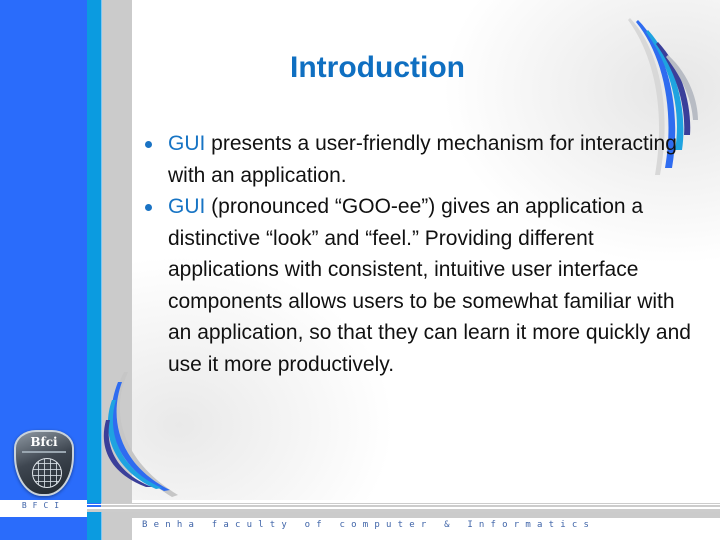 The height and width of the screenshot is (540, 720). Describe the element at coordinates (369, 525) in the screenshot. I see `footer-institution-name: Benha faculty of computer & Informatics` at that location.